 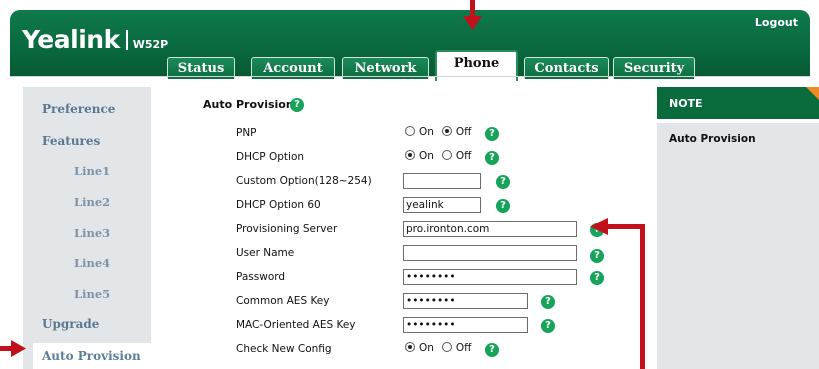 I want to click on logout-link: Logout, so click(x=776, y=22).